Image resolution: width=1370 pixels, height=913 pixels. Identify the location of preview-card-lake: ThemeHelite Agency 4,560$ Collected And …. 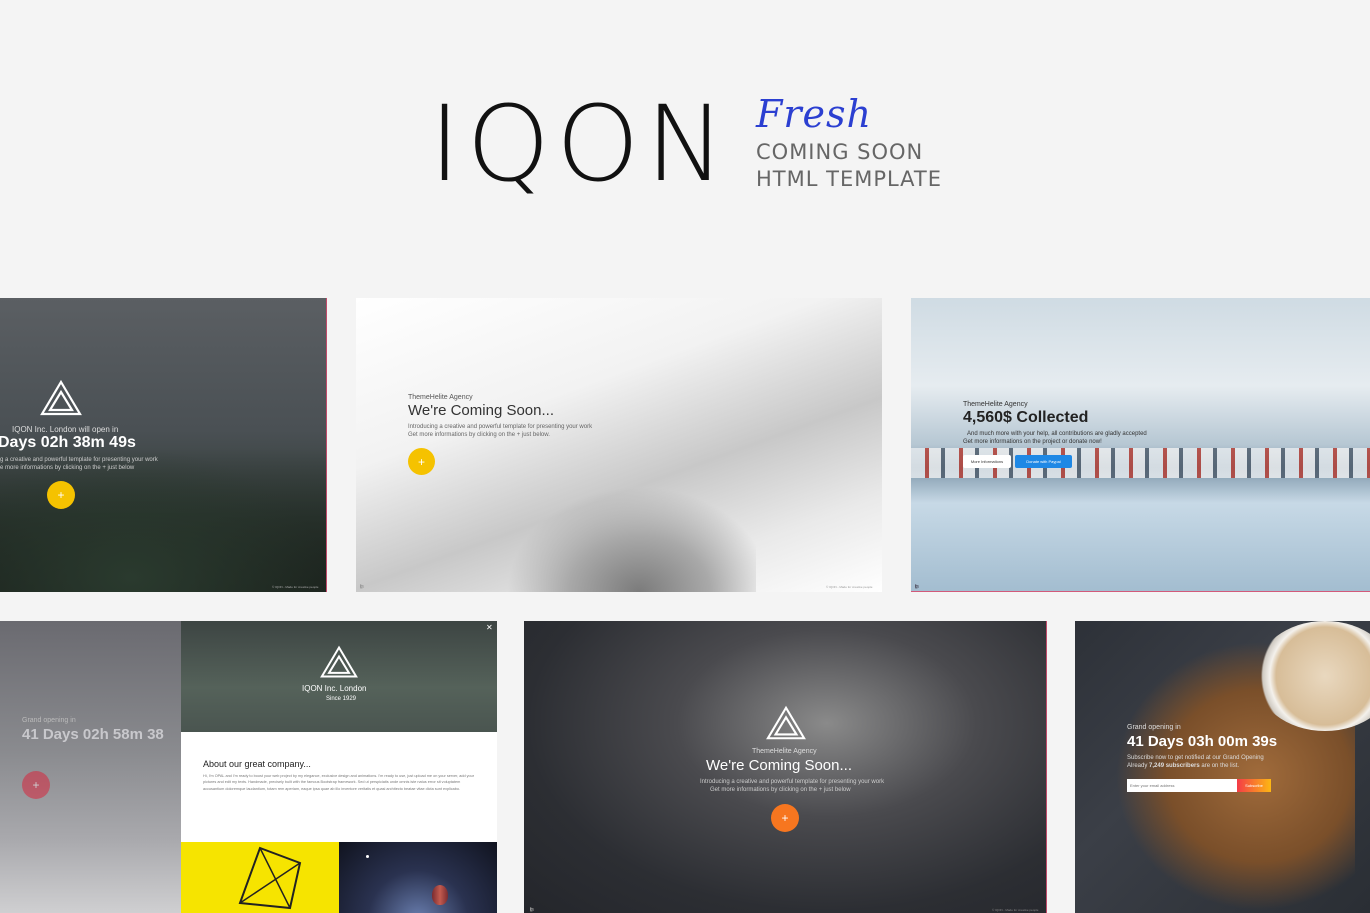
(1140, 445).